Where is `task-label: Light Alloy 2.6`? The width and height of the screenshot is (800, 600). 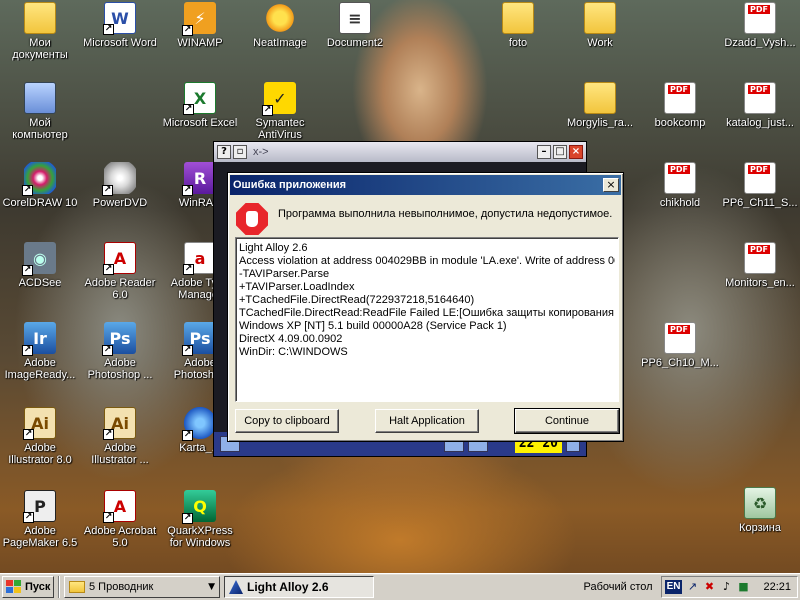 task-label: Light Alloy 2.6 is located at coordinates (288, 587).